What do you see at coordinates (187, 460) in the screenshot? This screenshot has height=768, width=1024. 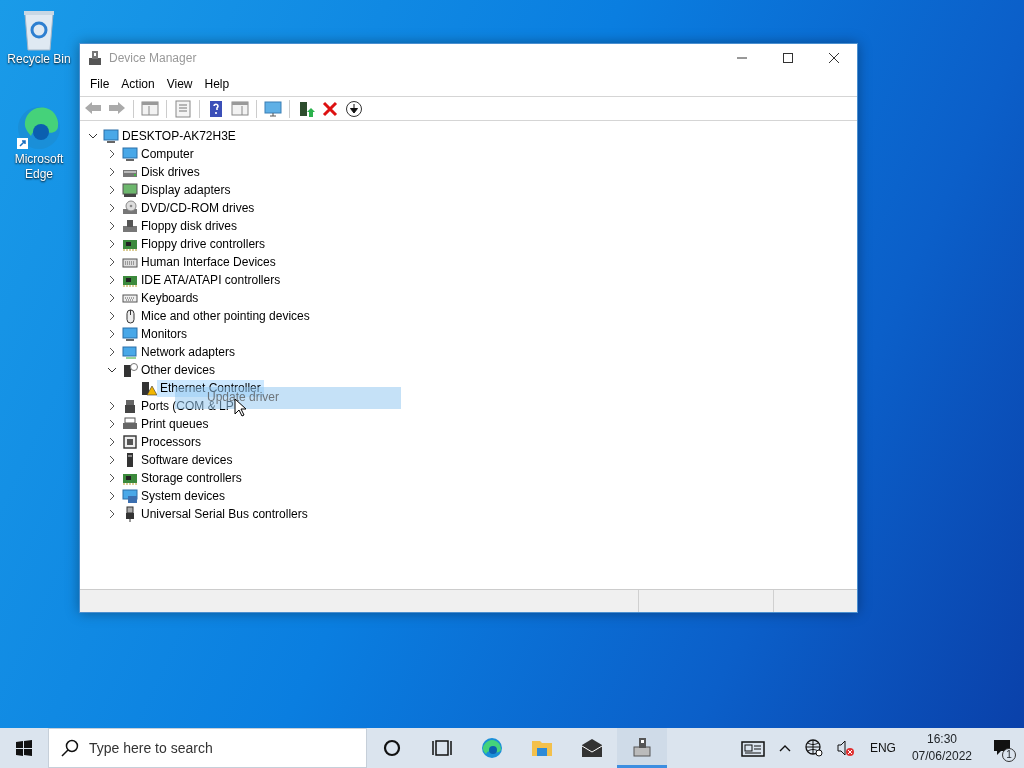 I see `tree-item: Software devices` at bounding box center [187, 460].